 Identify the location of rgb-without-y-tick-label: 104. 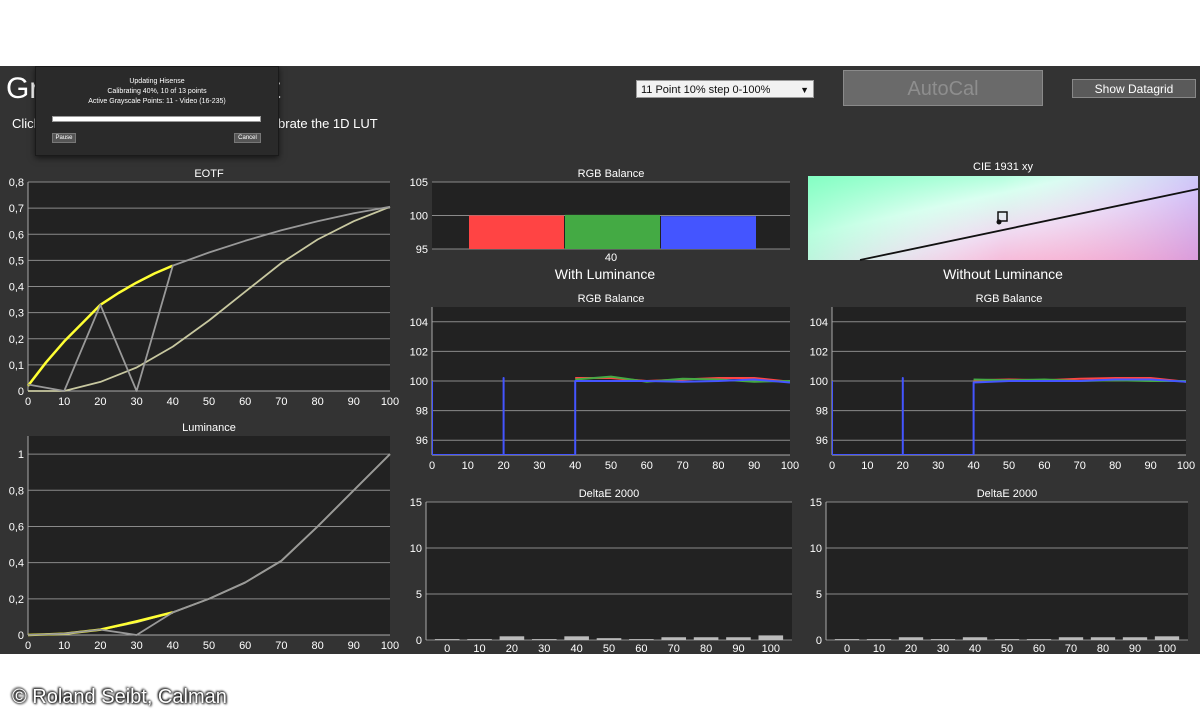
(819, 323).